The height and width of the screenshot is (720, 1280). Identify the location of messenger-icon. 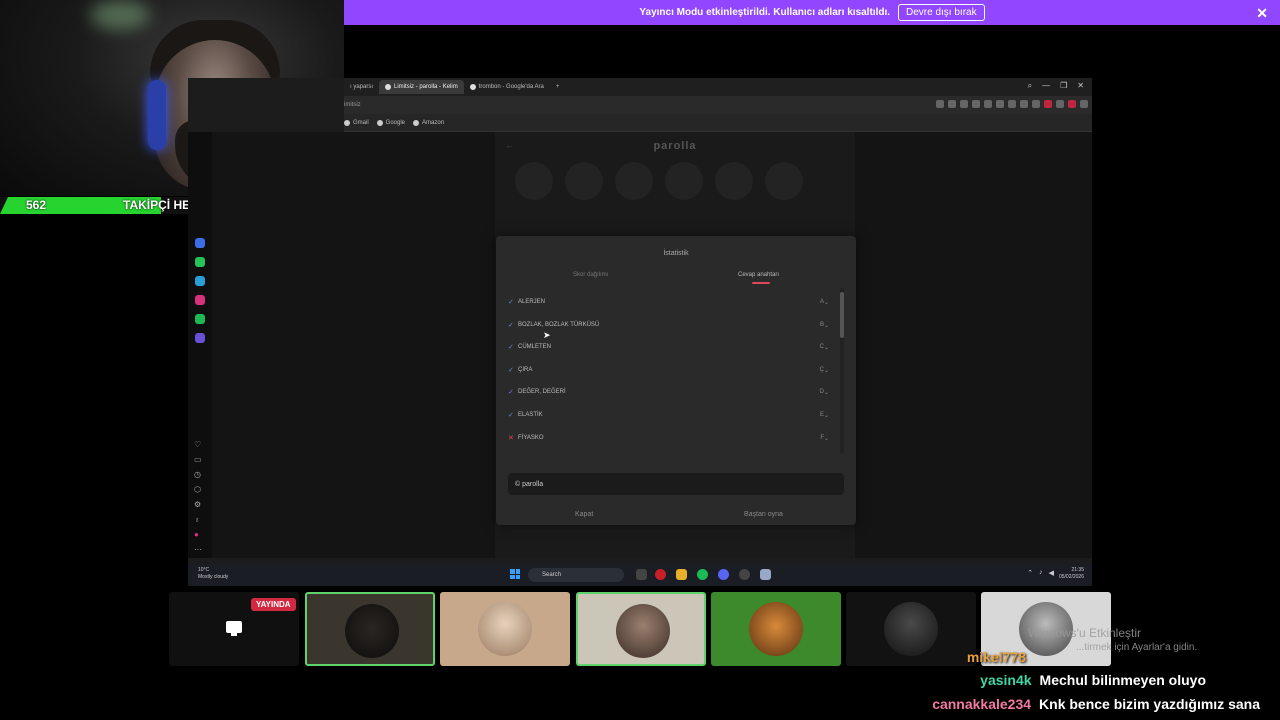
(200, 243).